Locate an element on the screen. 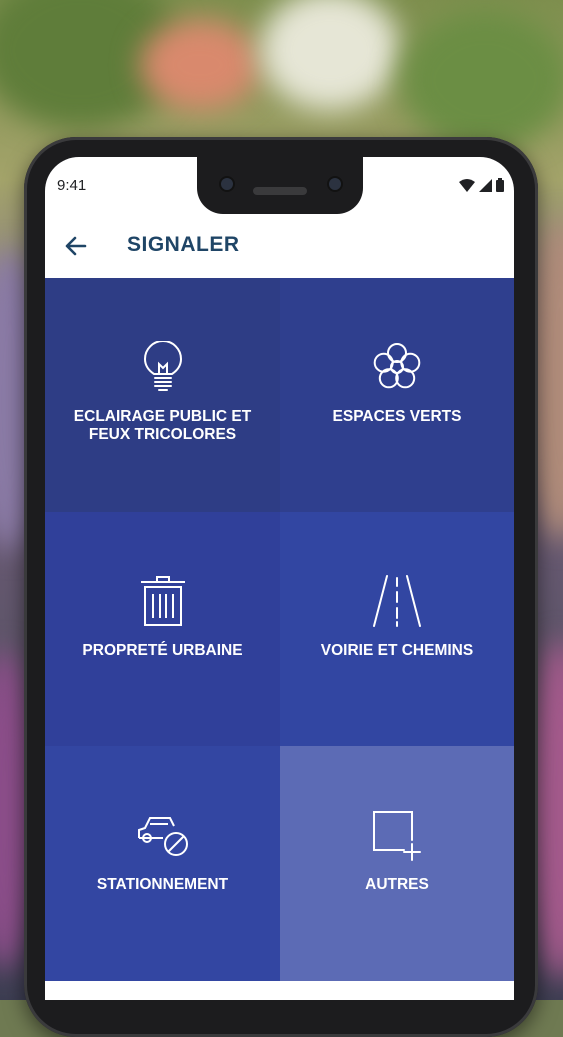  tile-label: ECLAIRAGE PUBLIC ET FEUX TRICOLORES is located at coordinates (162, 425).